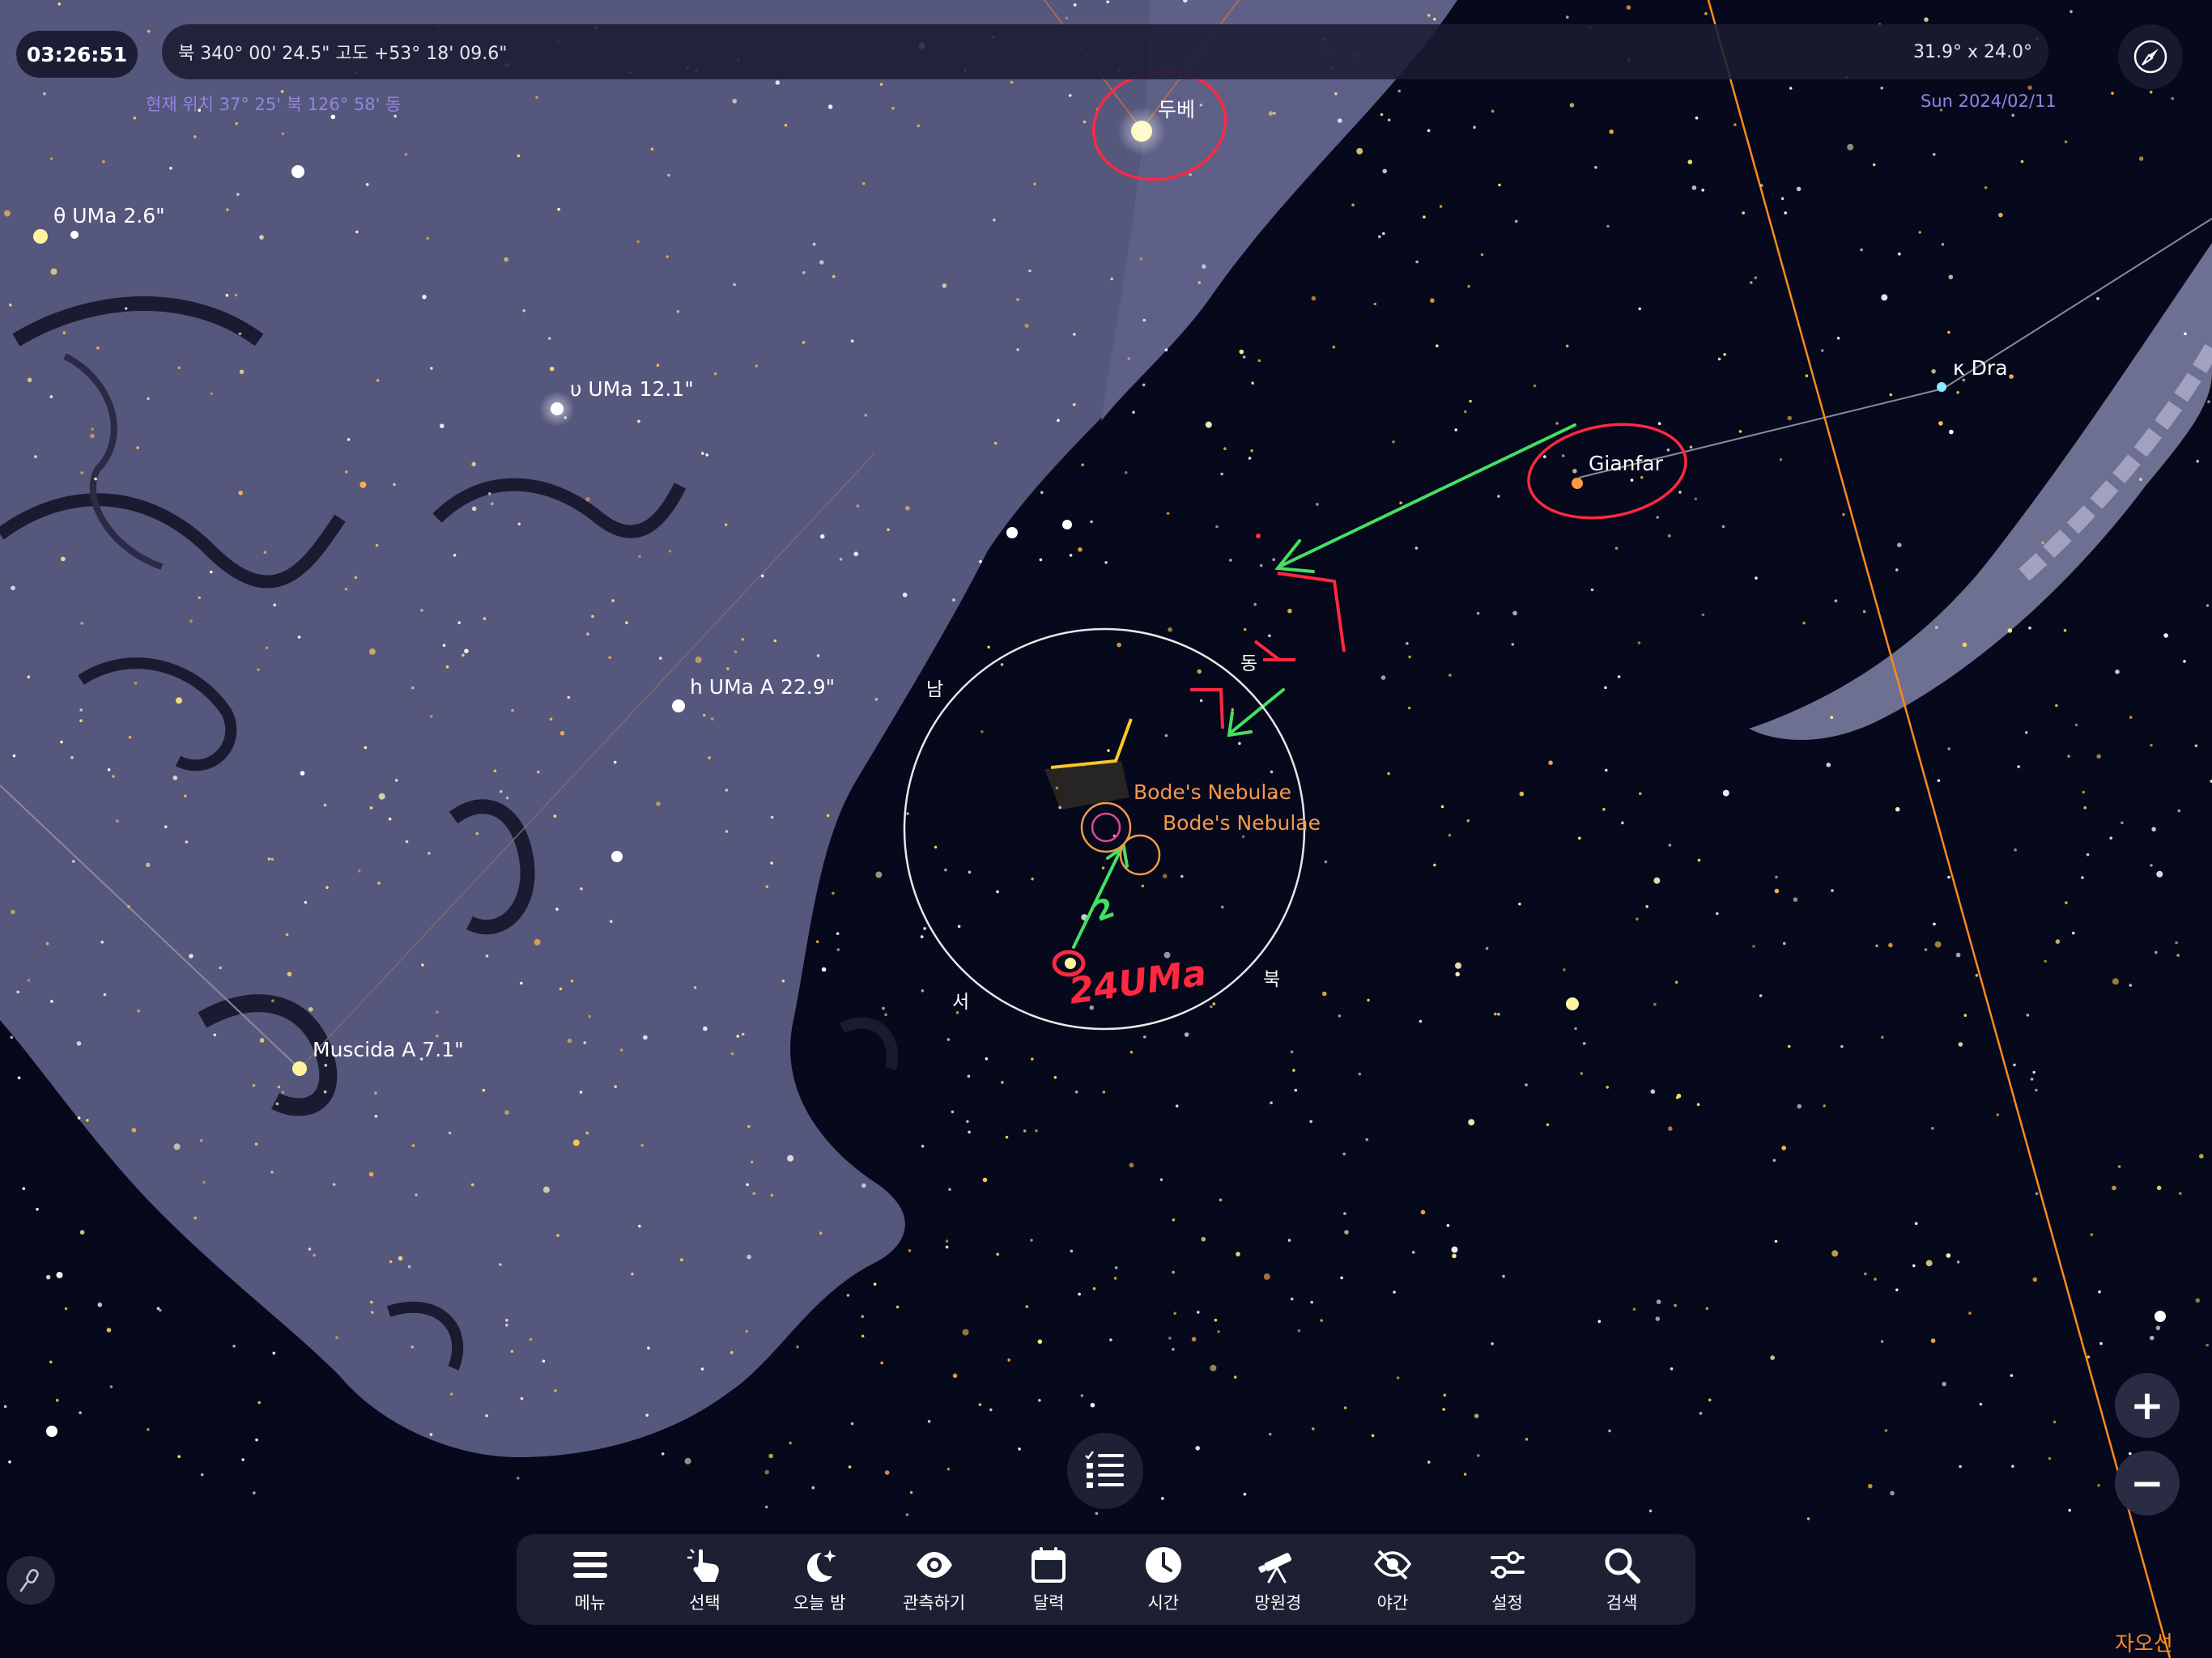 Image resolution: width=2212 pixels, height=1658 pixels. What do you see at coordinates (935, 689) in the screenshot?
I see `finder-south-label: 남` at bounding box center [935, 689].